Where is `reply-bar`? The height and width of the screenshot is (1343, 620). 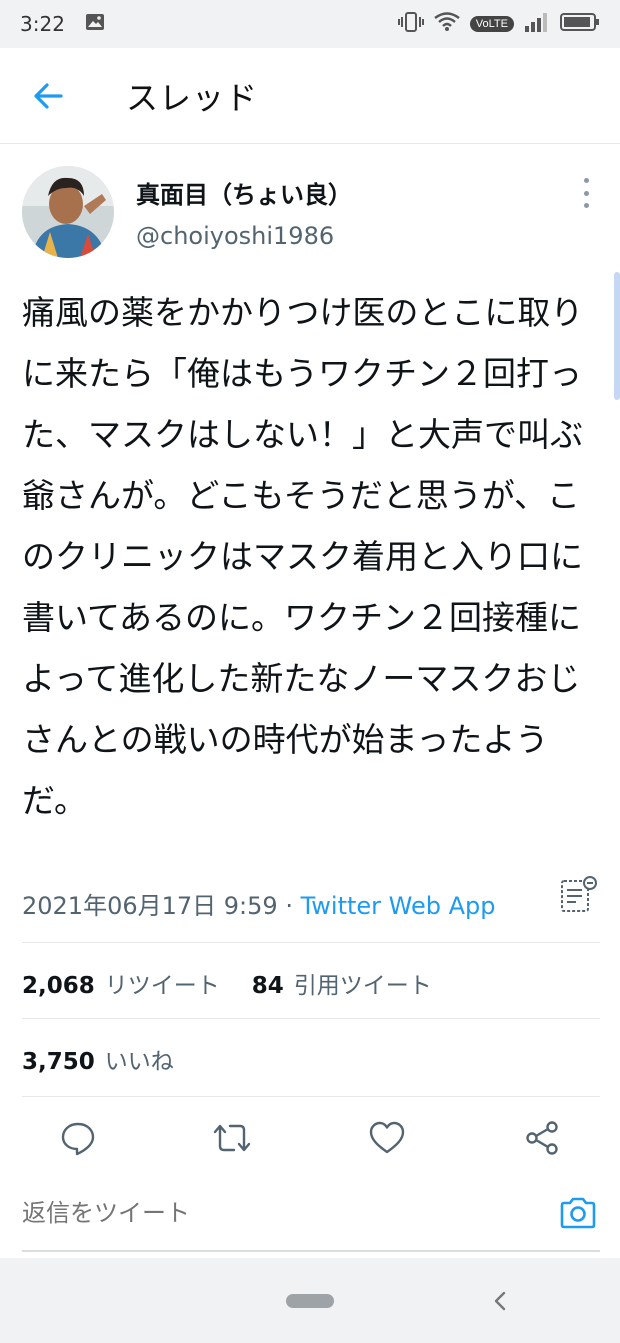 reply-bar is located at coordinates (311, 1214).